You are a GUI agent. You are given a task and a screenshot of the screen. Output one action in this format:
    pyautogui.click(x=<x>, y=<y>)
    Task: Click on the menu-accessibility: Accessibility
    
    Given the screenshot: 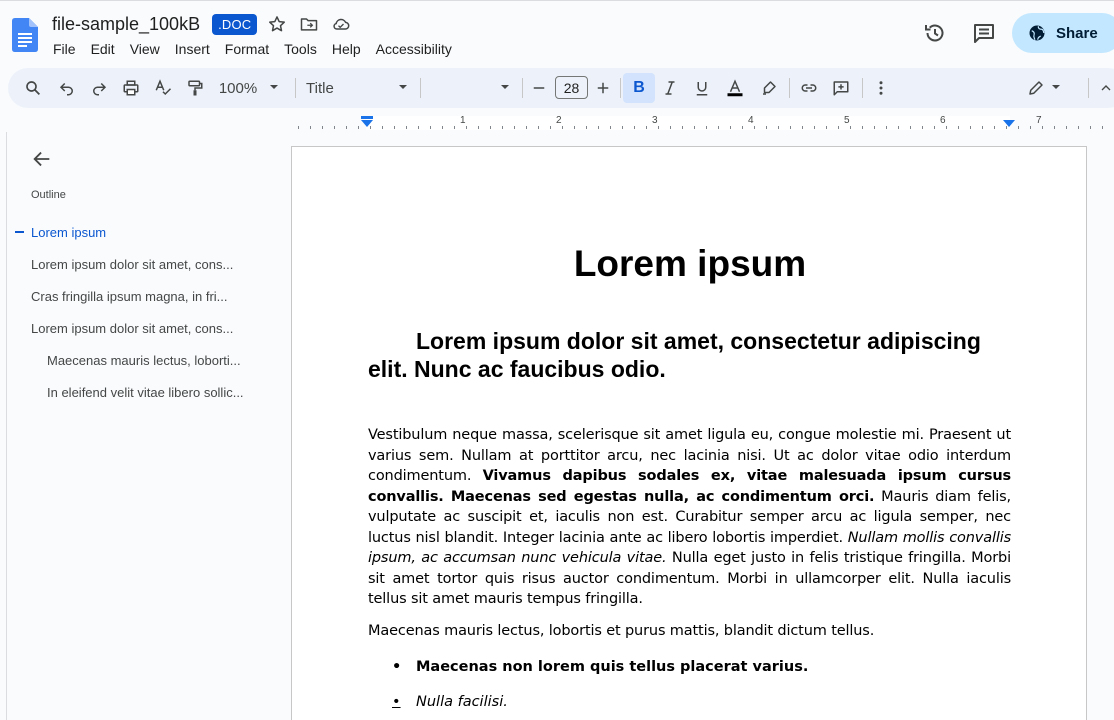 What is the action you would take?
    pyautogui.click(x=414, y=49)
    